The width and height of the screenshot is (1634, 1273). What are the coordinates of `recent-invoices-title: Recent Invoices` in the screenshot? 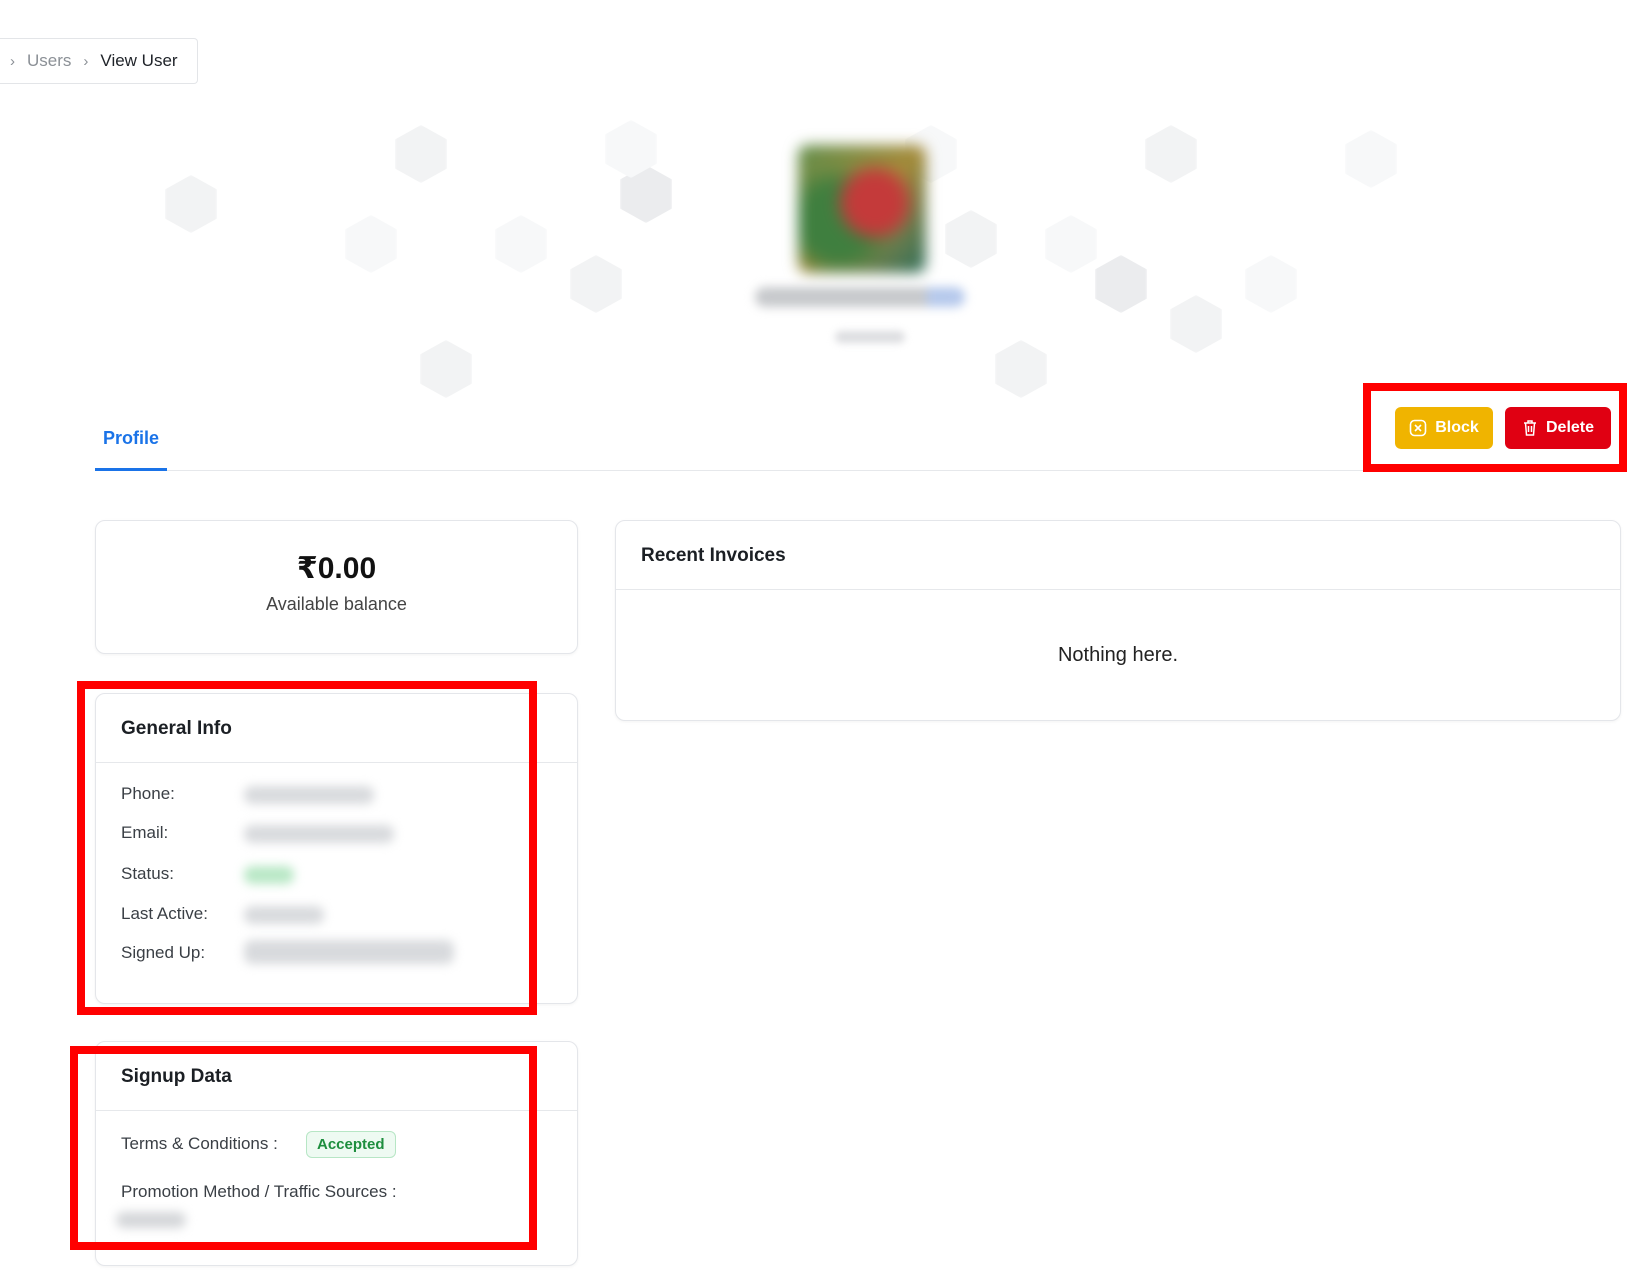 It's located at (1118, 555).